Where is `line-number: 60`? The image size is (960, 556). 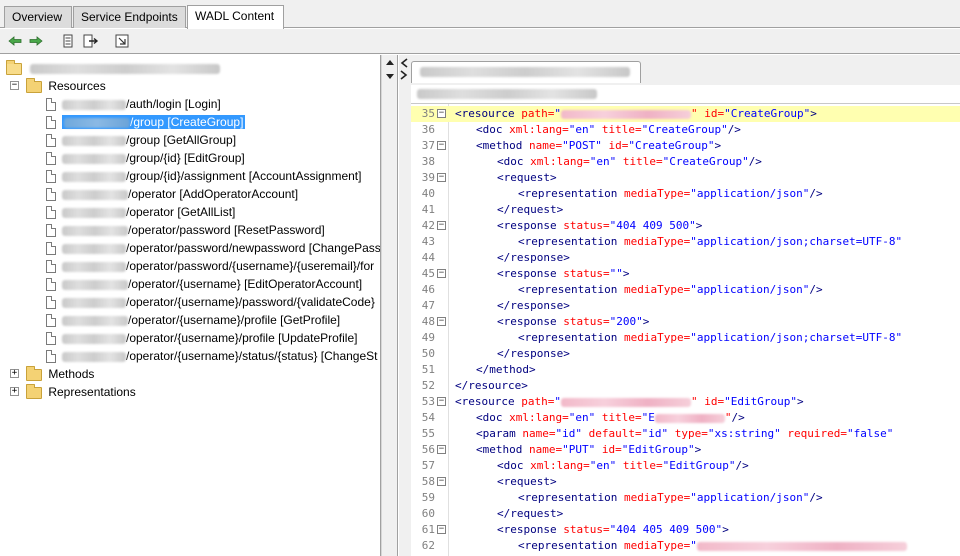 line-number: 60 is located at coordinates (428, 513).